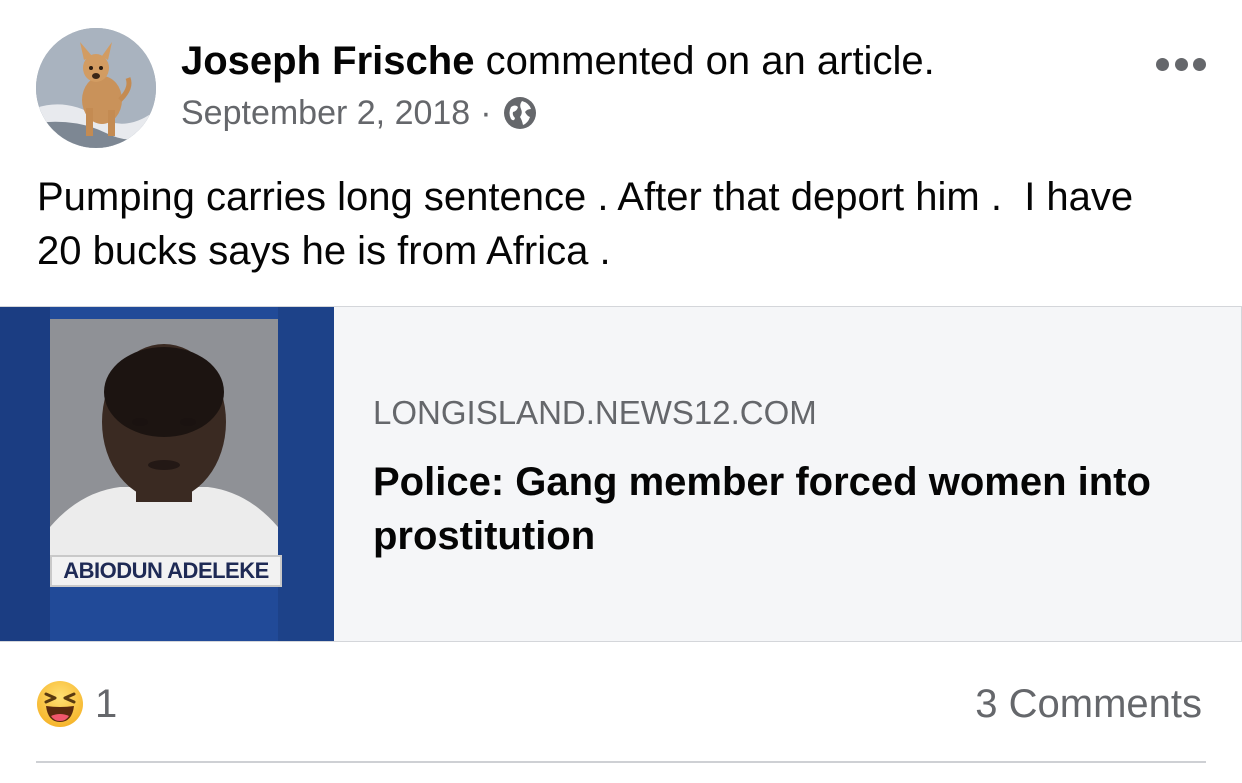 This screenshot has width=1242, height=783. What do you see at coordinates (106, 704) in the screenshot?
I see `reaction-count: 1` at bounding box center [106, 704].